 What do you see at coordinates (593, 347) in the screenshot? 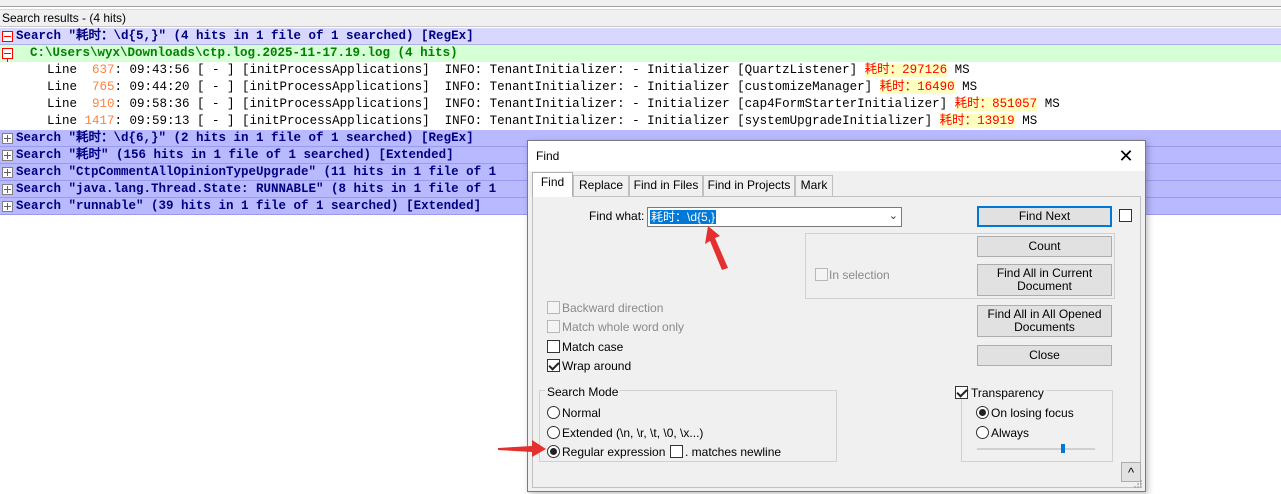
I see `match-case-label: Match case` at bounding box center [593, 347].